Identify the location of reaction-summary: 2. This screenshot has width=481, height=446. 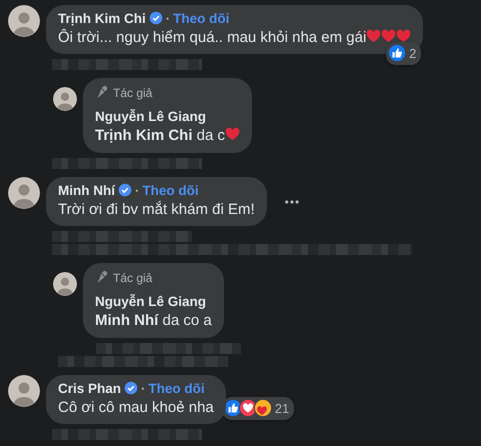
(404, 53).